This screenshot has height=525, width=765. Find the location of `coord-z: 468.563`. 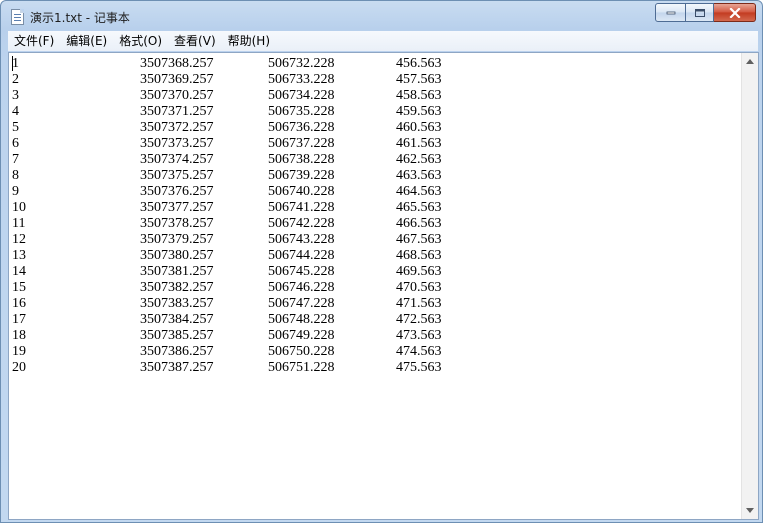

coord-z: 468.563 is located at coordinates (419, 255).